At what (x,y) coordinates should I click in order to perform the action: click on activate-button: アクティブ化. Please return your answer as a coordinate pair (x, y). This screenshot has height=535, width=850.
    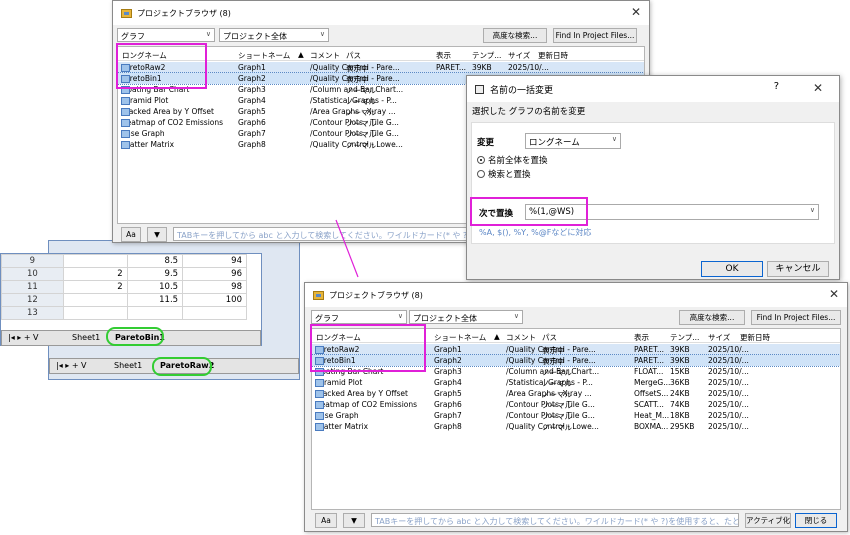
    Looking at the image, I should click on (768, 520).